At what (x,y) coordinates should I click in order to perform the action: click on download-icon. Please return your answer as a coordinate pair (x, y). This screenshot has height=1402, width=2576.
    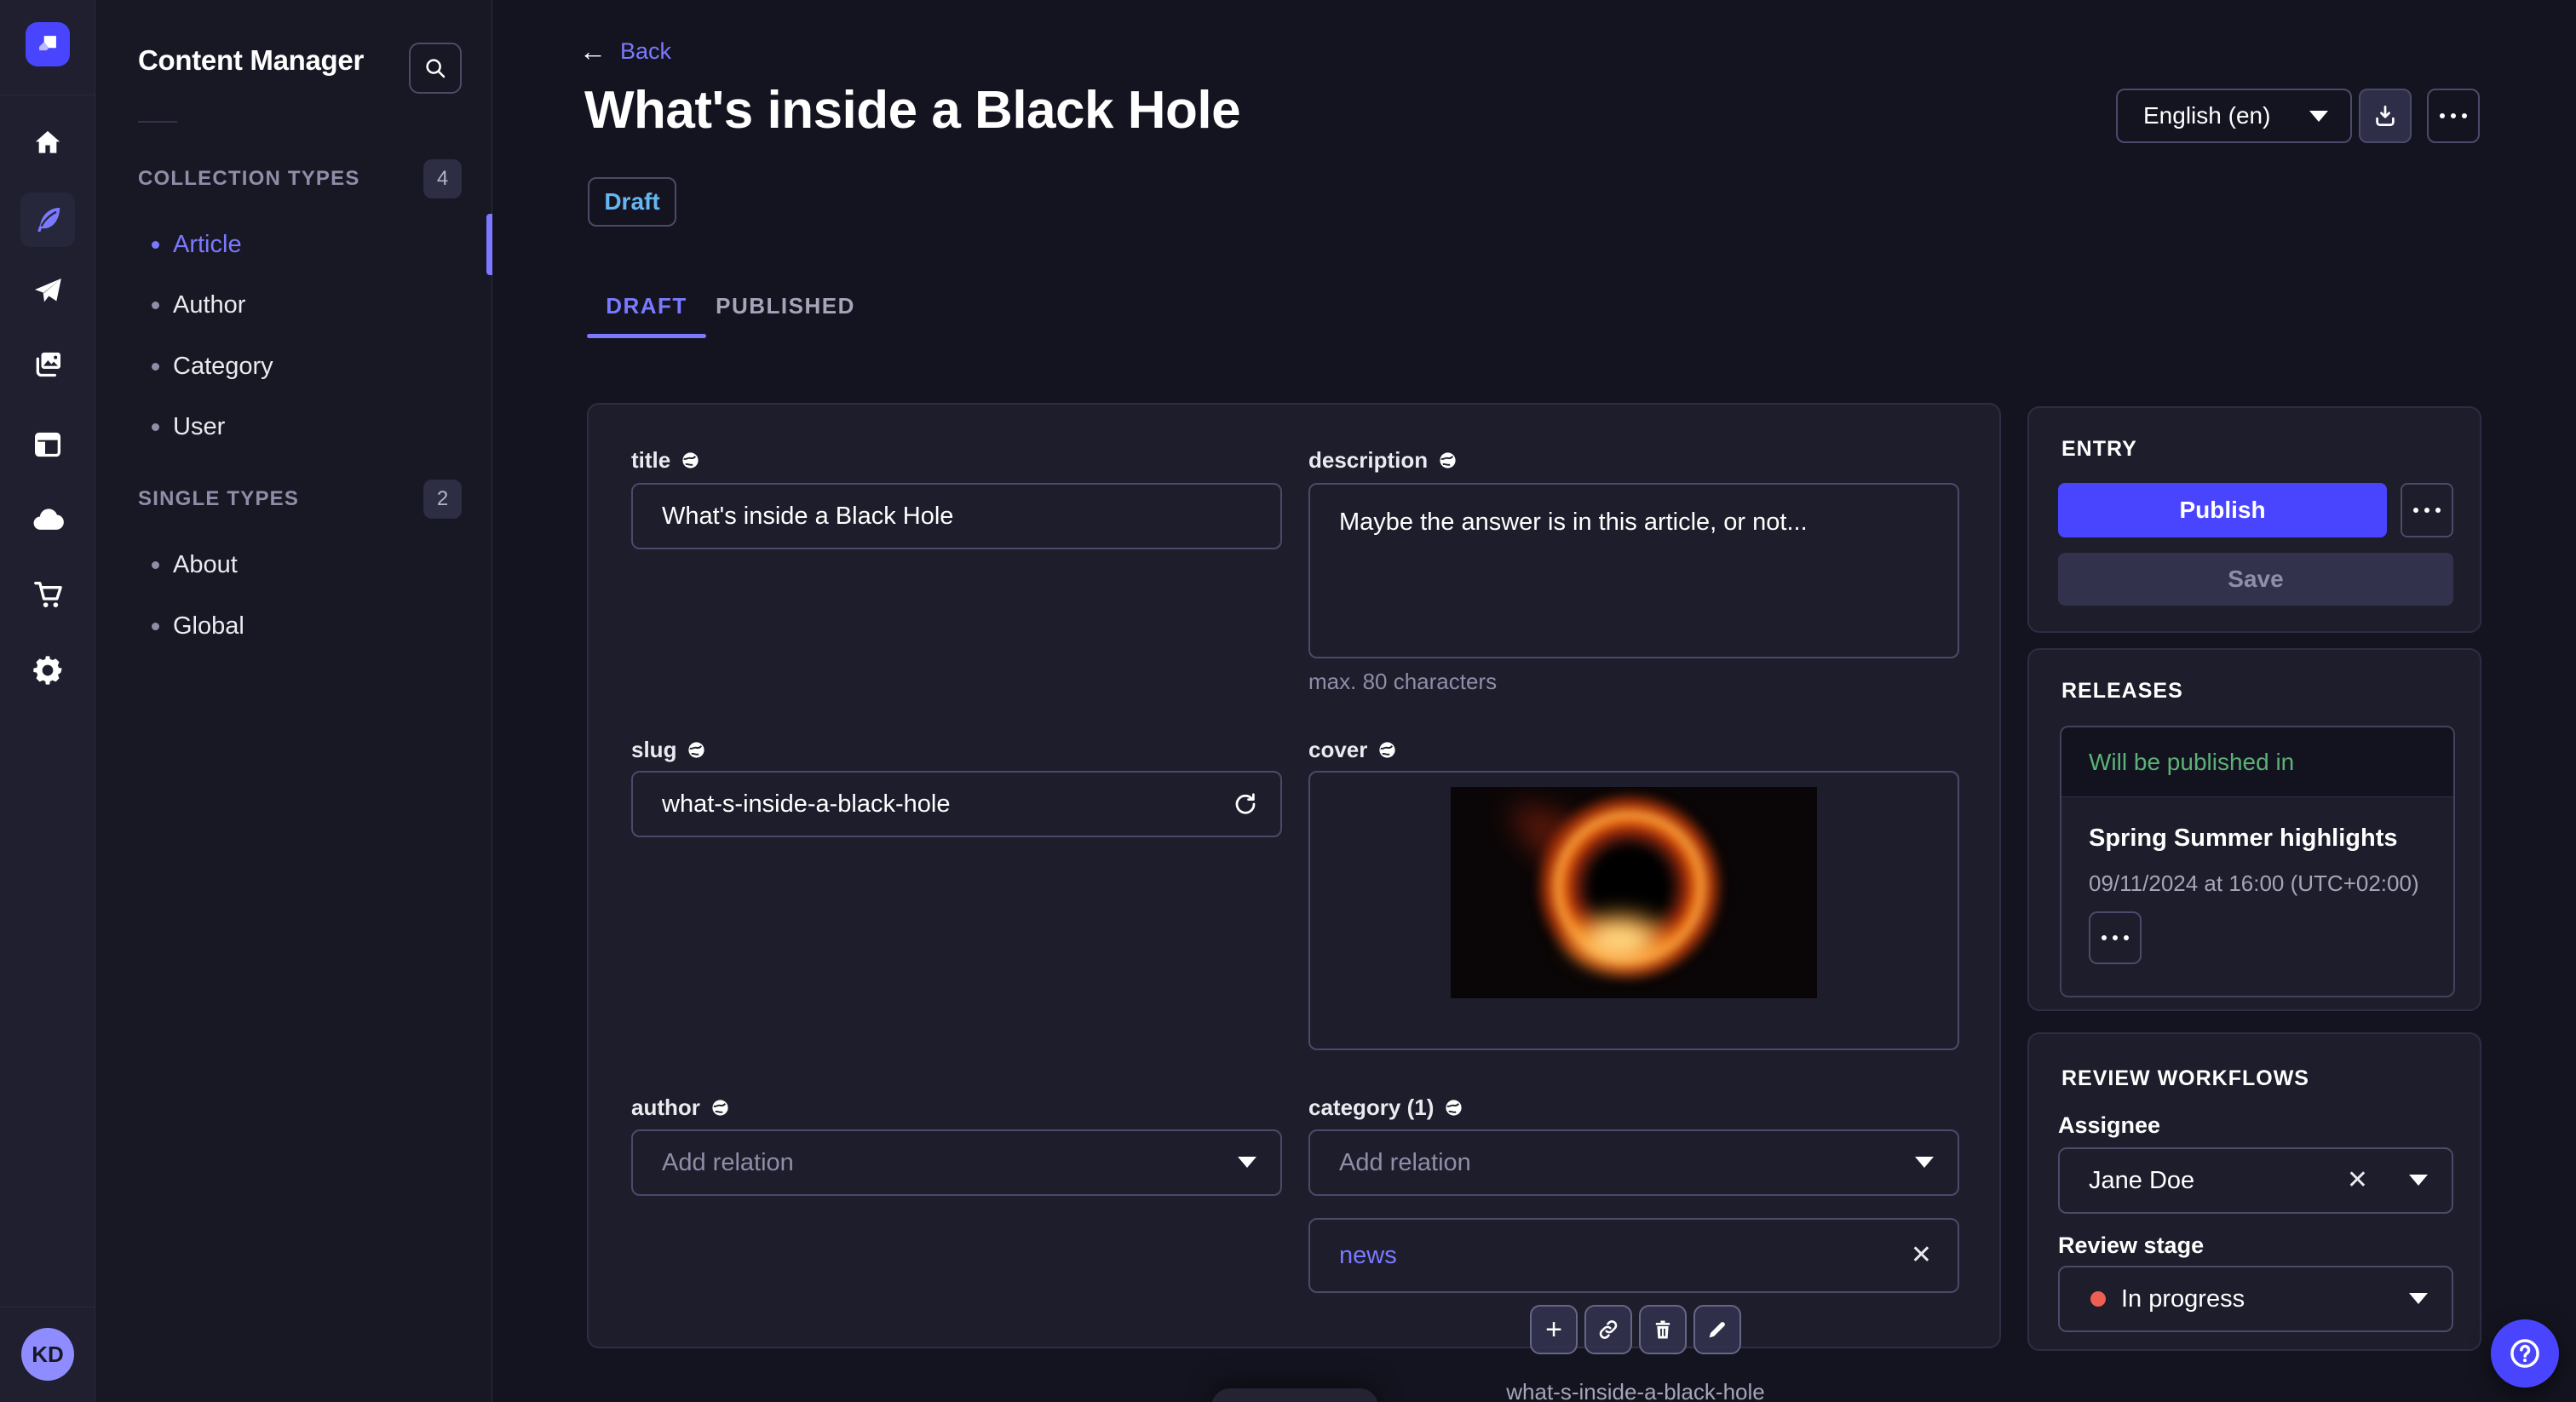
    Looking at the image, I should click on (2385, 116).